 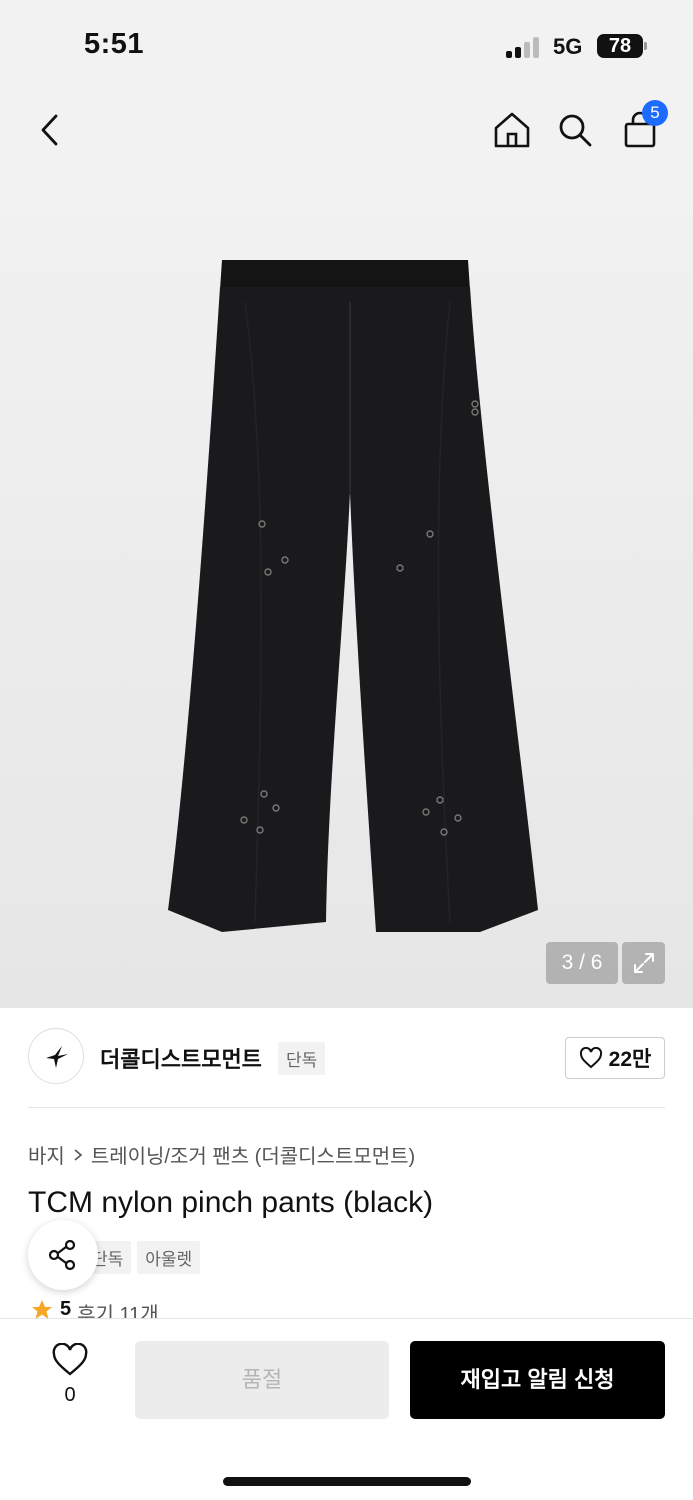 What do you see at coordinates (346, 1057) in the screenshot?
I see `brand-row: 더콜디스트모먼트 단독 22만` at bounding box center [346, 1057].